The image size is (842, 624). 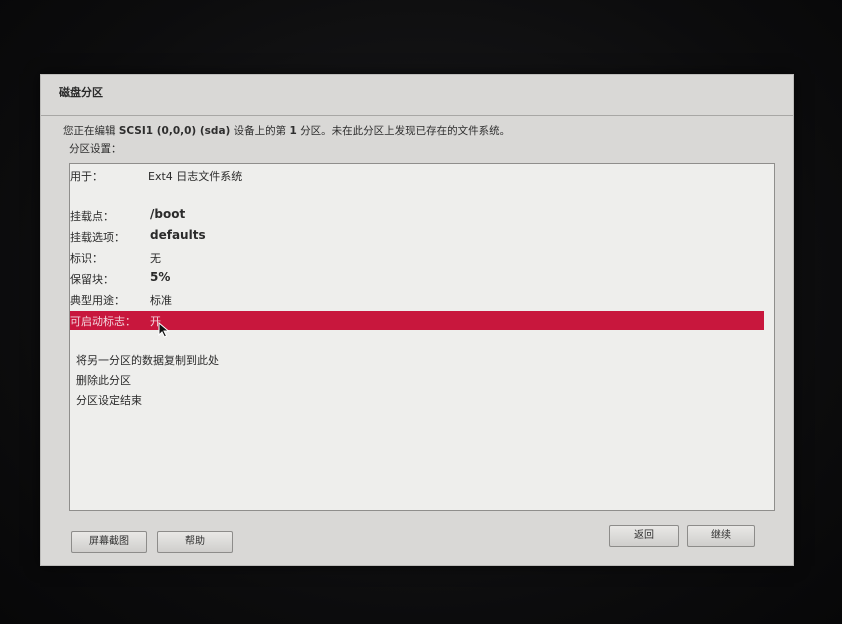 What do you see at coordinates (721, 536) in the screenshot?
I see `continue-button: 继续` at bounding box center [721, 536].